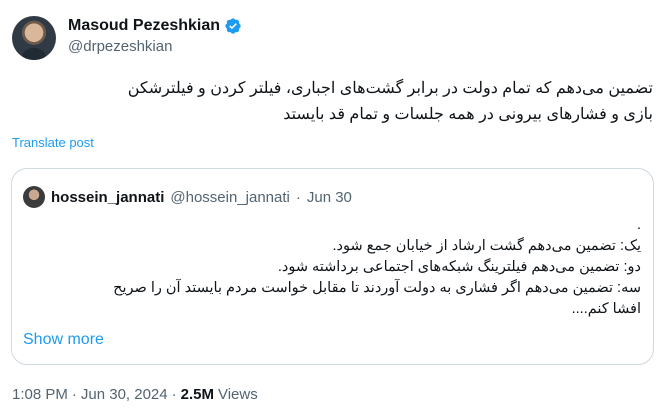 The height and width of the screenshot is (408, 667). Describe the element at coordinates (197, 394) in the screenshot. I see `views-count: 2.5M` at that location.